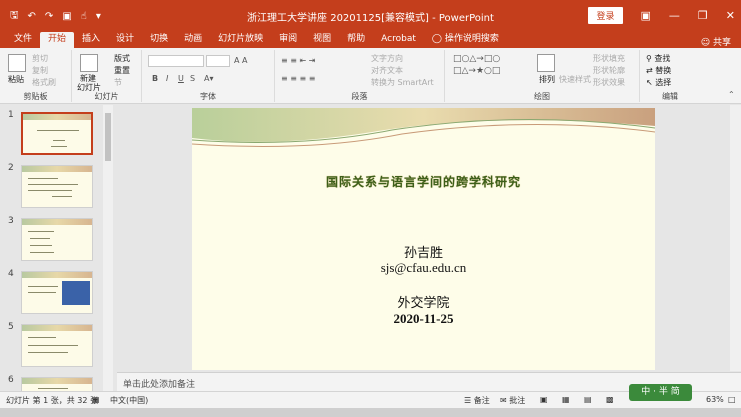 The image size is (741, 417). I want to click on thumbnail-5: 5, so click(58, 347).